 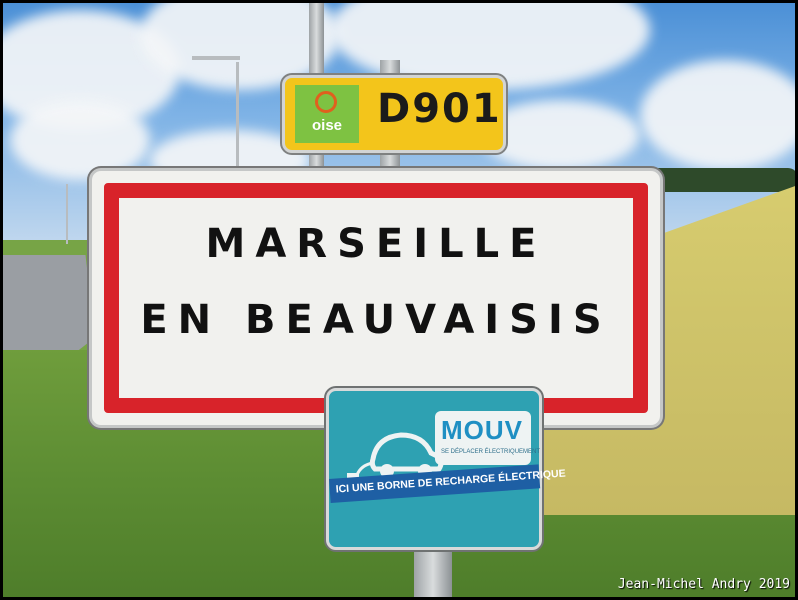 I want to click on tree-line, so click(x=719, y=180).